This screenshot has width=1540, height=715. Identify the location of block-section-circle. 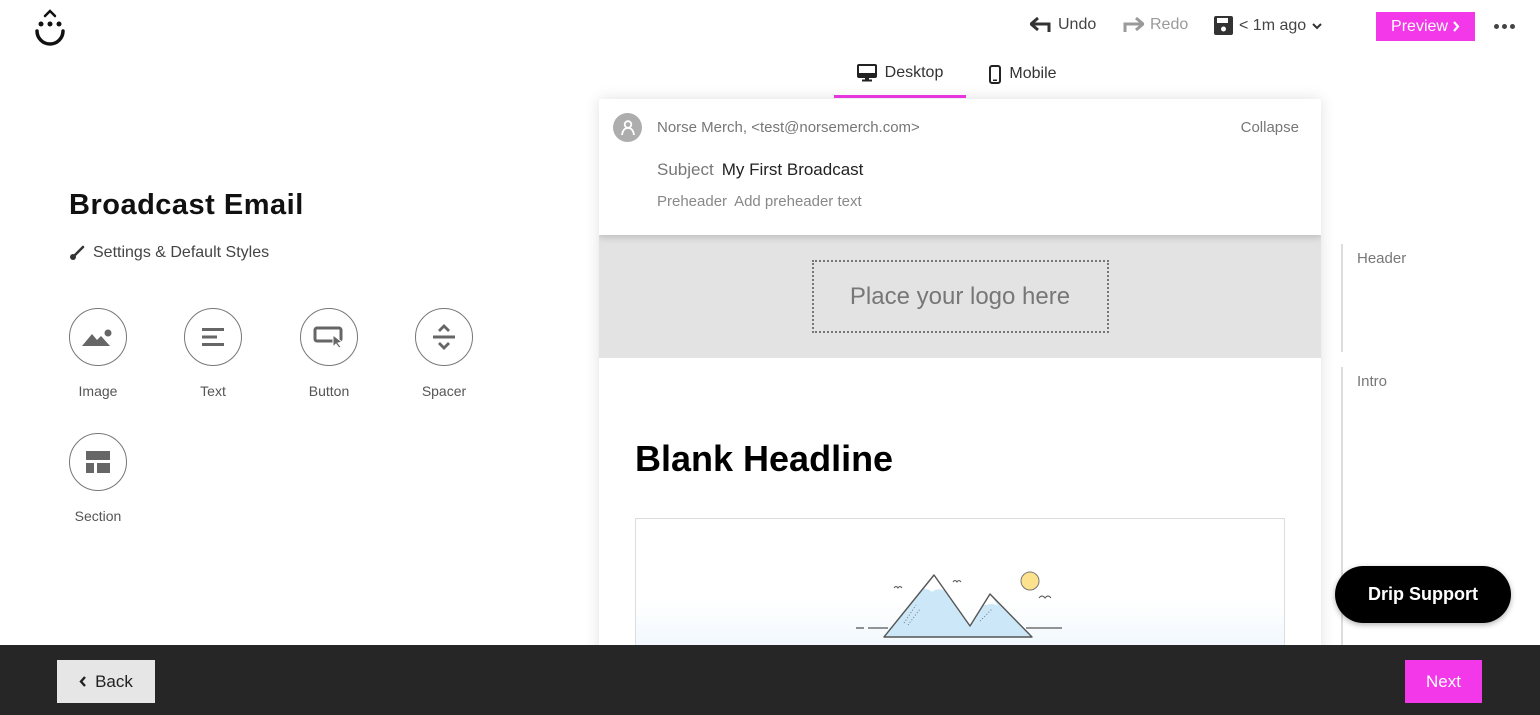
(98, 462).